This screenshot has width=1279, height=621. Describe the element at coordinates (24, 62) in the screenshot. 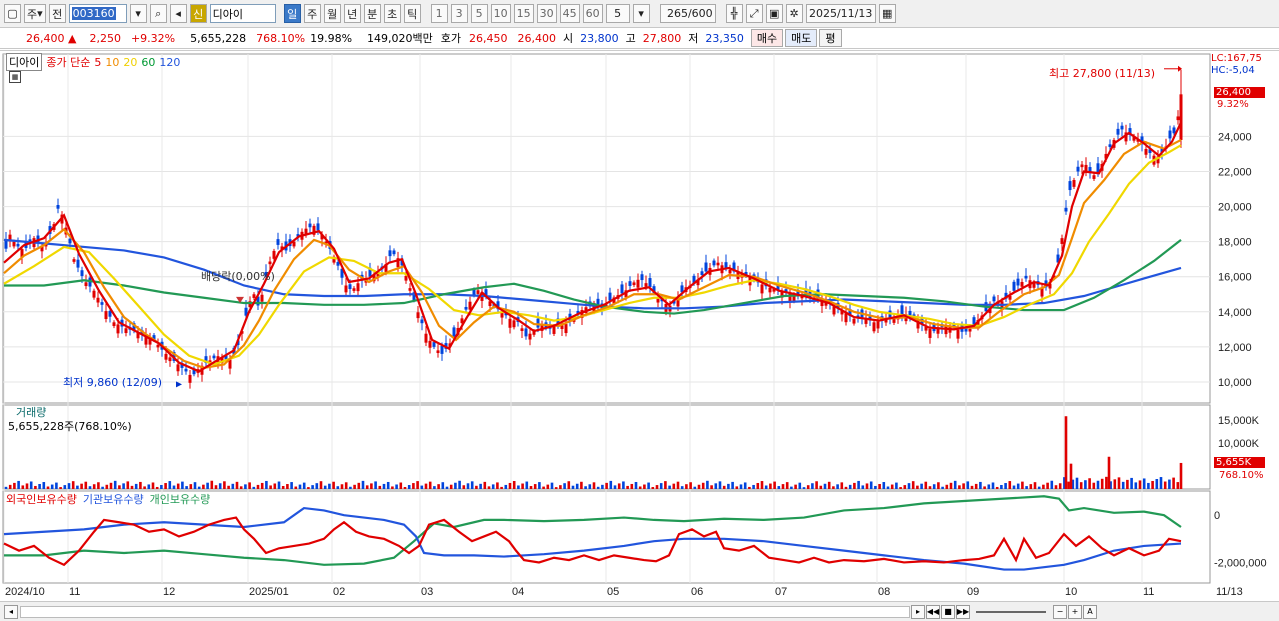

I see `legend-stock-name: 디아이` at that location.